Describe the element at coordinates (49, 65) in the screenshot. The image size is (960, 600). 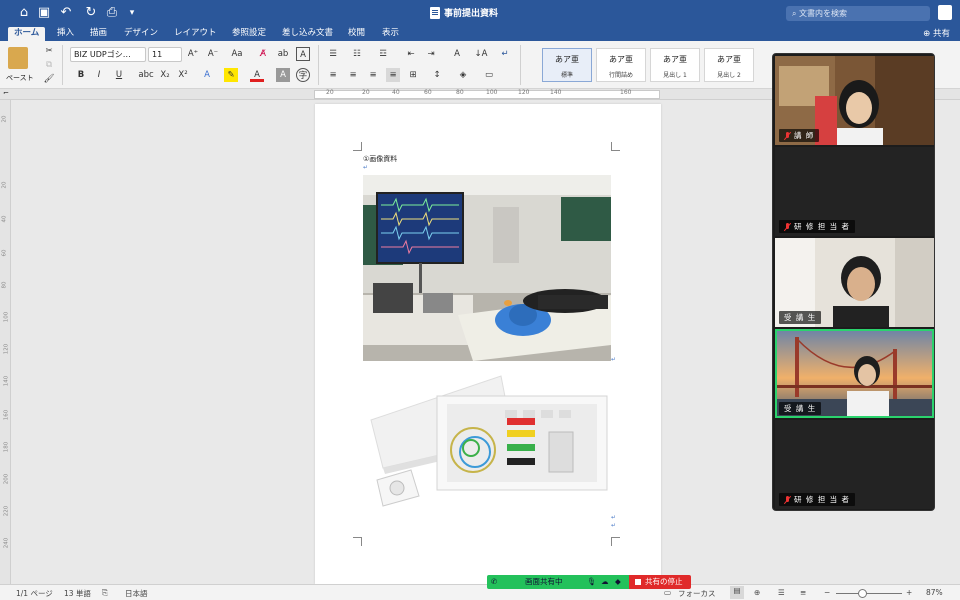
I see `copy-icon: ⧉` at that location.